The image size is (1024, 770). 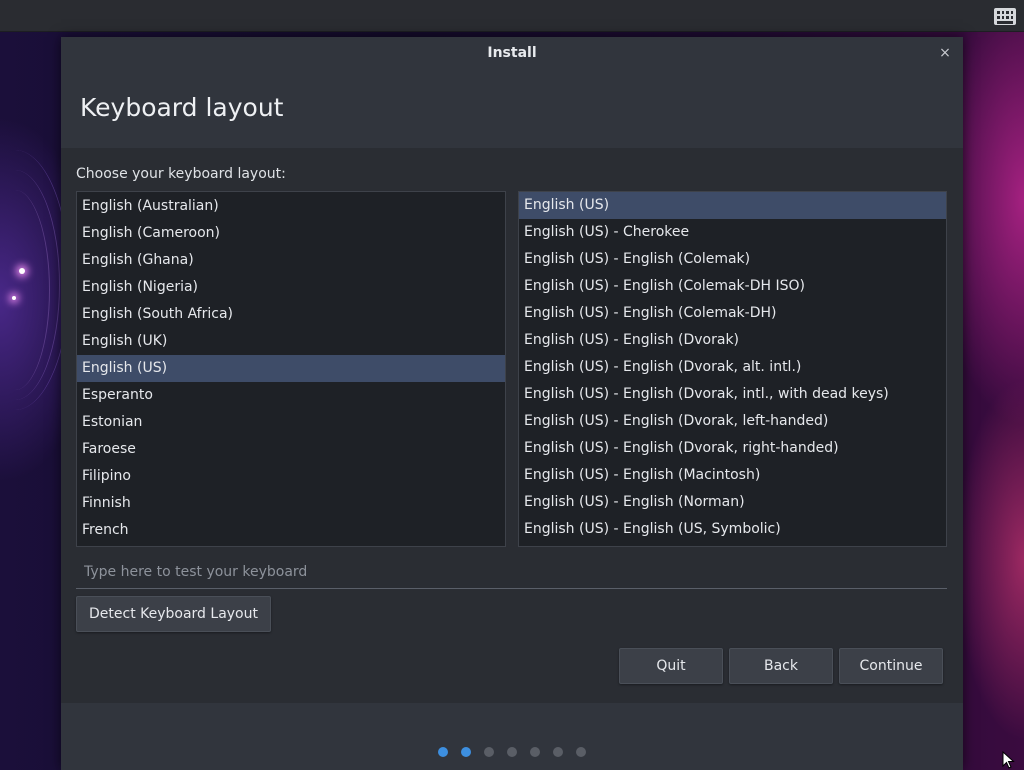 What do you see at coordinates (291, 476) in the screenshot?
I see `layout-list-item: Filipino` at bounding box center [291, 476].